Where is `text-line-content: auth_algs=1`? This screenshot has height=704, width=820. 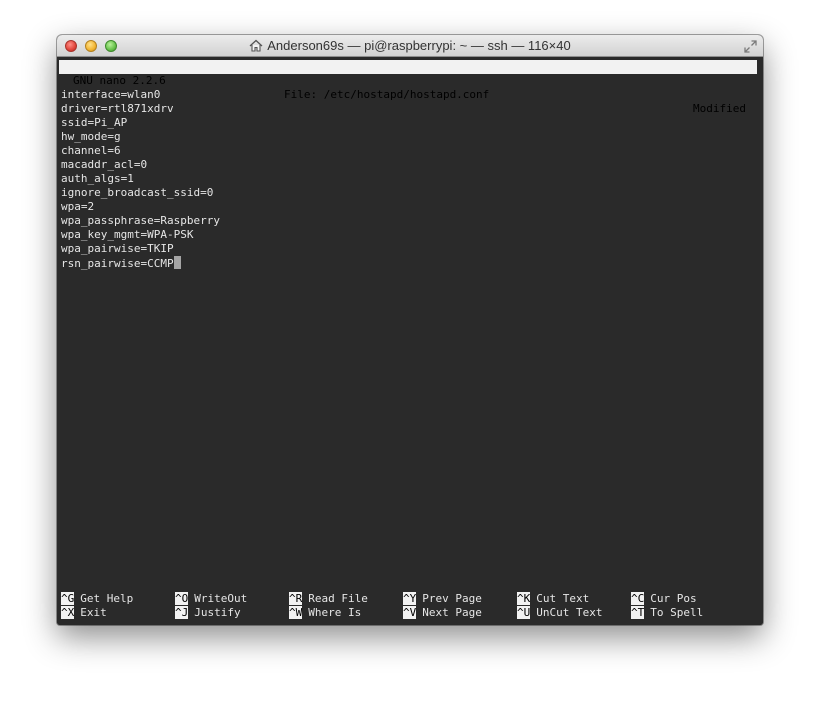
text-line-content: auth_algs=1 is located at coordinates (97, 178).